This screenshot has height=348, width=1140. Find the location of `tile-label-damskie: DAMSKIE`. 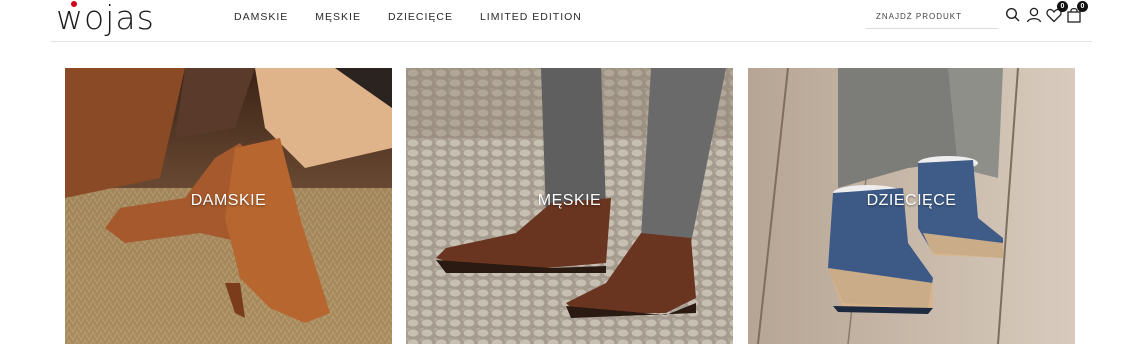

tile-label-damskie: DAMSKIE is located at coordinates (228, 200).